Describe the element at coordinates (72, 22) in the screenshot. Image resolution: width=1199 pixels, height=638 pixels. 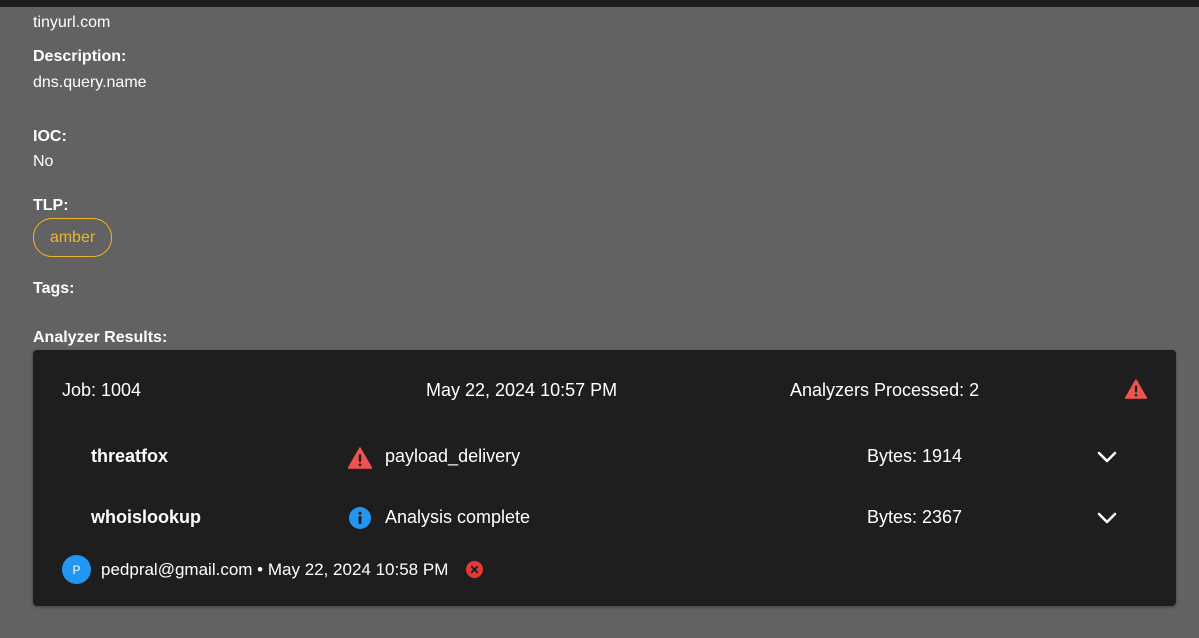
I see `observable-value: tinyurl.com` at that location.